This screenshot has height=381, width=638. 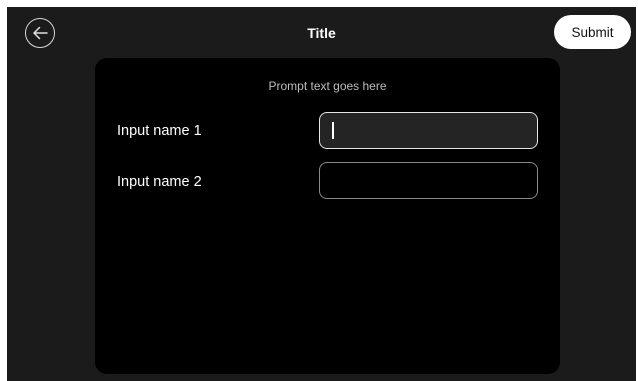 What do you see at coordinates (592, 32) in the screenshot?
I see `submit-button: Submit` at bounding box center [592, 32].